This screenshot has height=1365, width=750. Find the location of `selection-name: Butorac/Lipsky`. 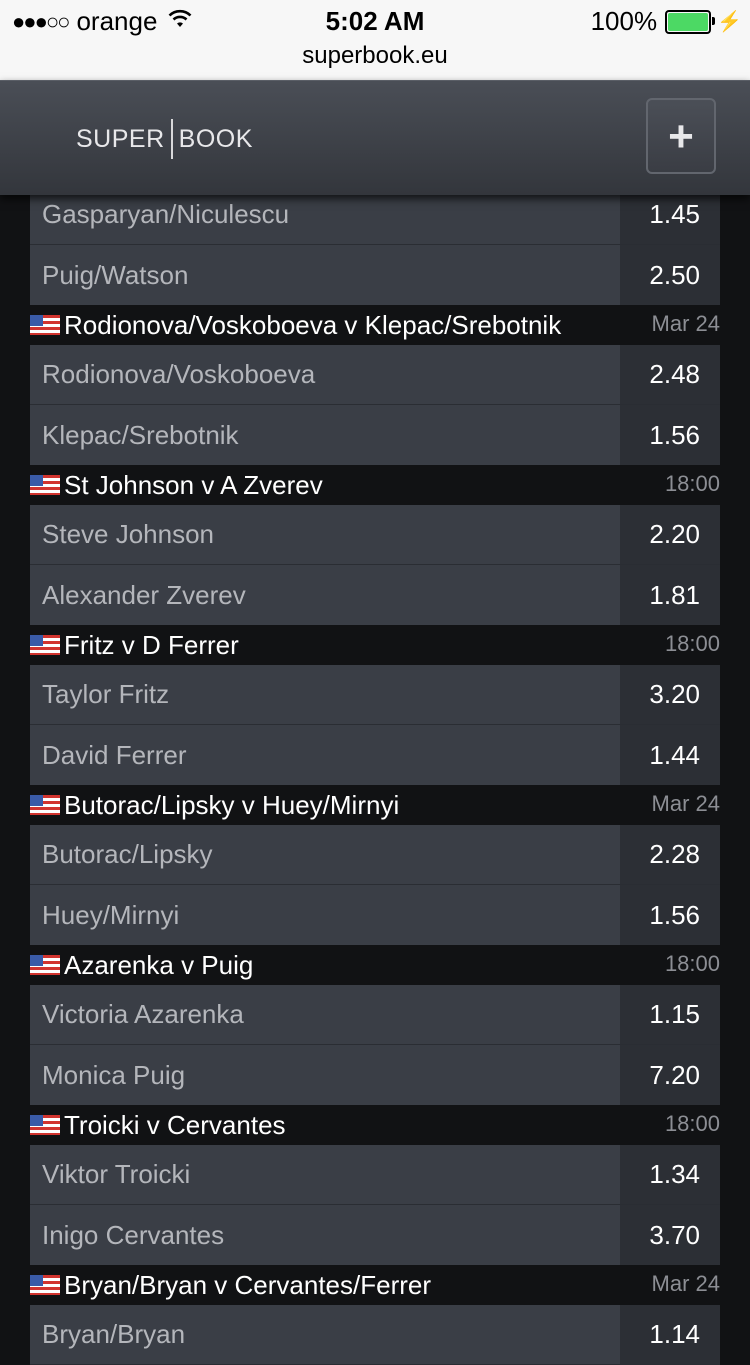

selection-name: Butorac/Lipsky is located at coordinates (127, 854).